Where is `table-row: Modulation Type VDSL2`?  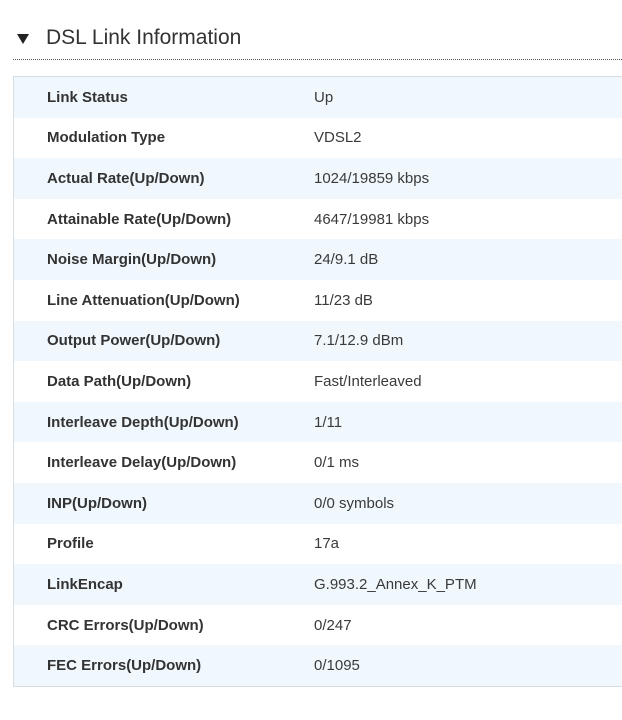
table-row: Modulation Type VDSL2 is located at coordinates (318, 138).